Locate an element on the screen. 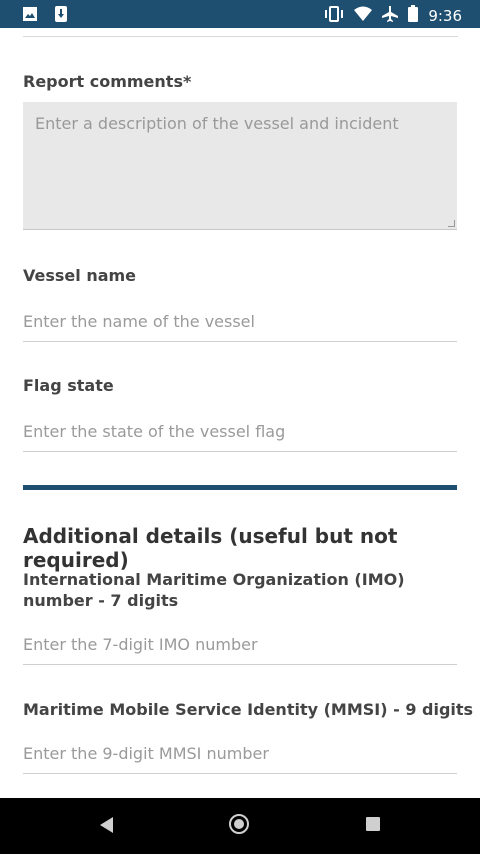 The height and width of the screenshot is (854, 480). flag-state-label: Flag state is located at coordinates (68, 385).